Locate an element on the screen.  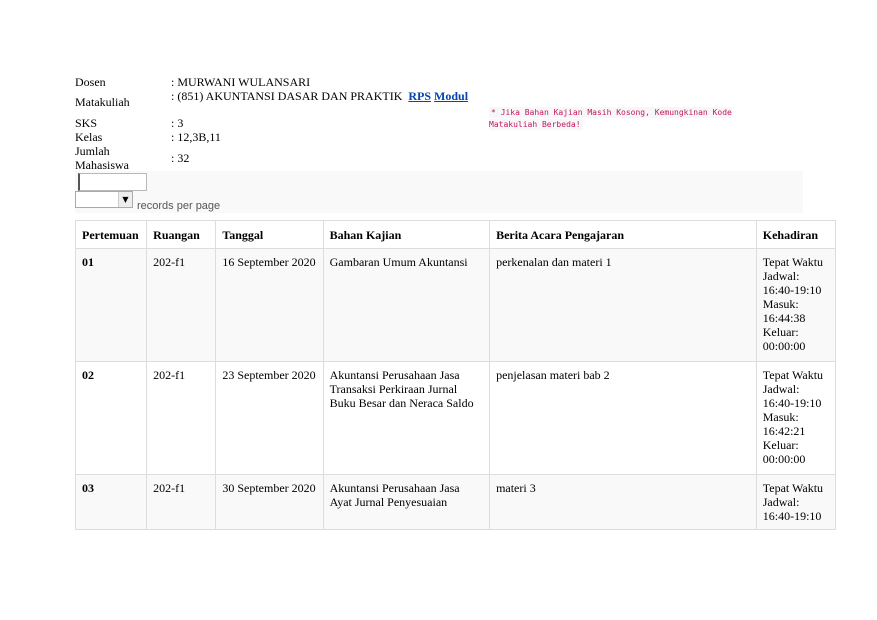
per-page-select: ▼ is located at coordinates (104, 199).